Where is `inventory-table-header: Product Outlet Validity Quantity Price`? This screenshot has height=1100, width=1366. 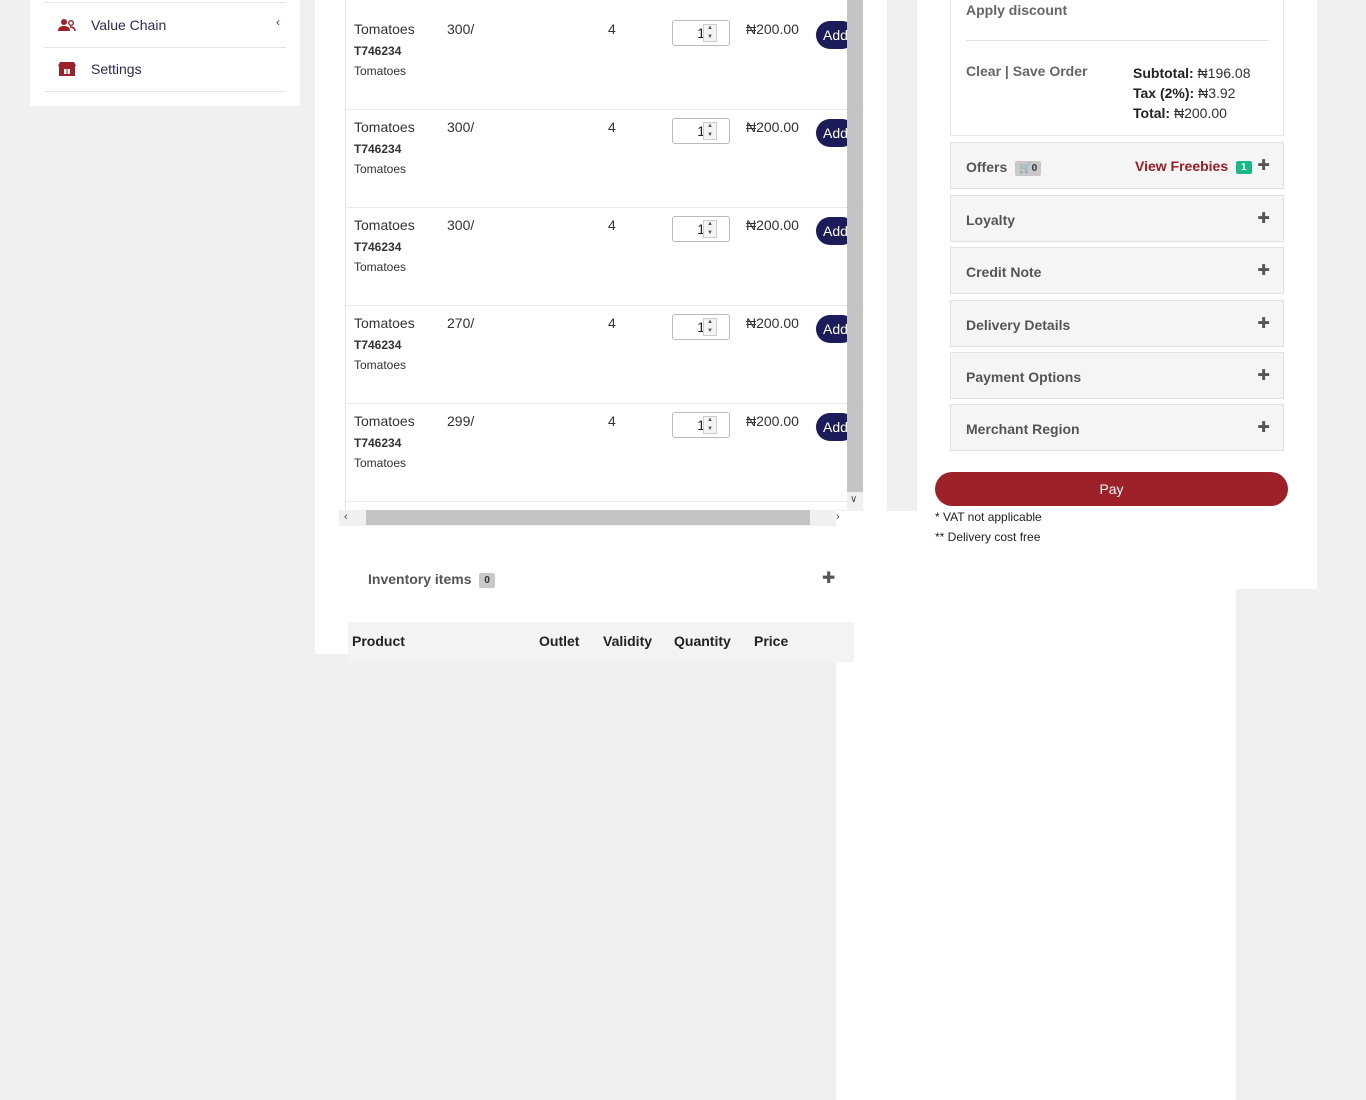 inventory-table-header: Product Outlet Validity Quantity Price is located at coordinates (601, 642).